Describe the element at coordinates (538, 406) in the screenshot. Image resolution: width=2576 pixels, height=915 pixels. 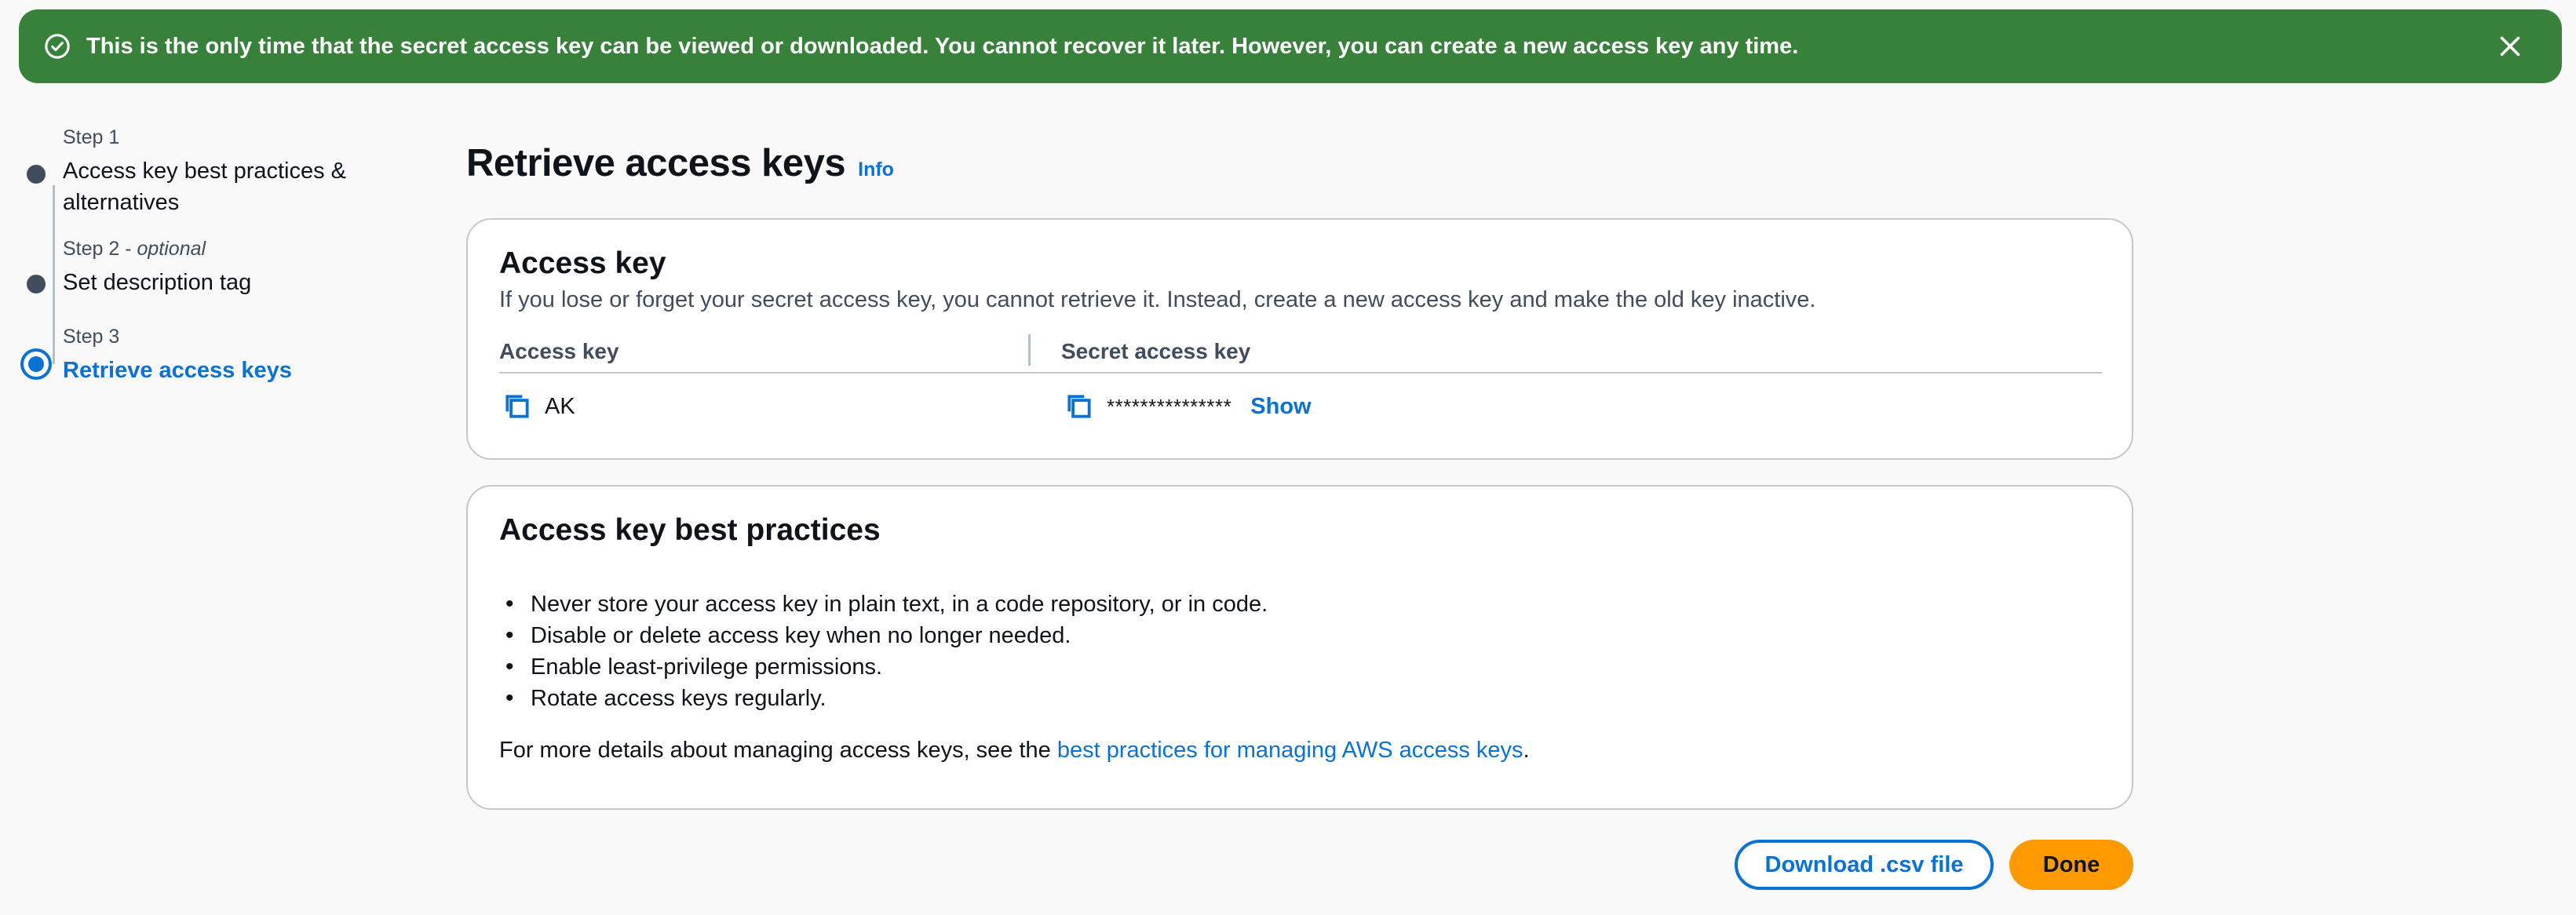
I see `access-key-cell: AK` at that location.